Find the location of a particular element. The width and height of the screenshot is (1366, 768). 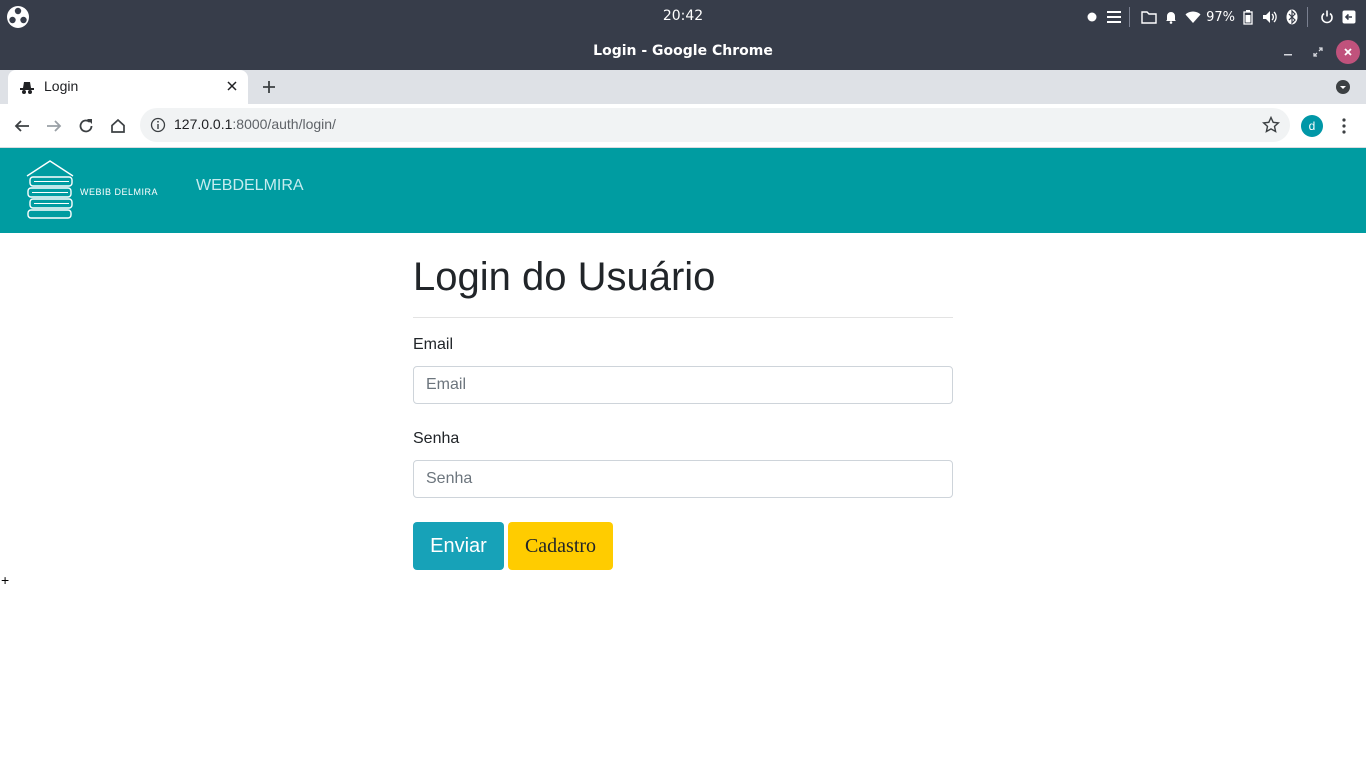

minimize-icon is located at coordinates (1288, 52).